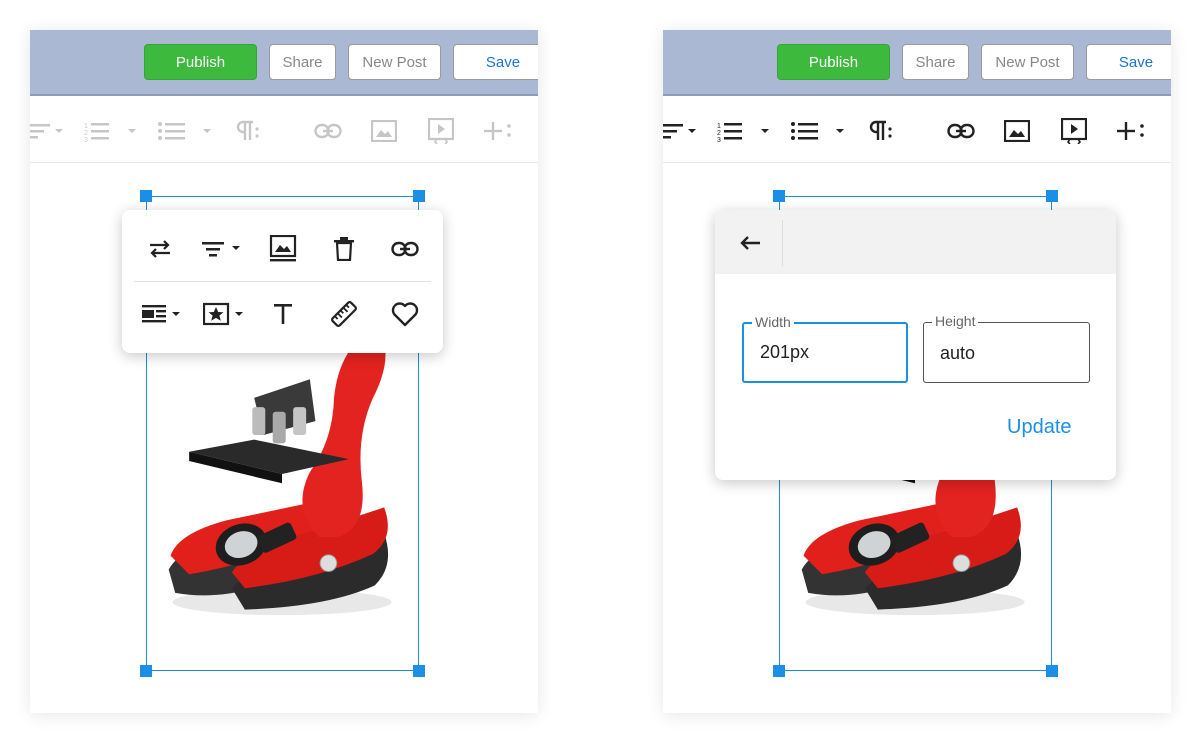 The width and height of the screenshot is (1200, 742). I want to click on height-label: Height, so click(955, 321).